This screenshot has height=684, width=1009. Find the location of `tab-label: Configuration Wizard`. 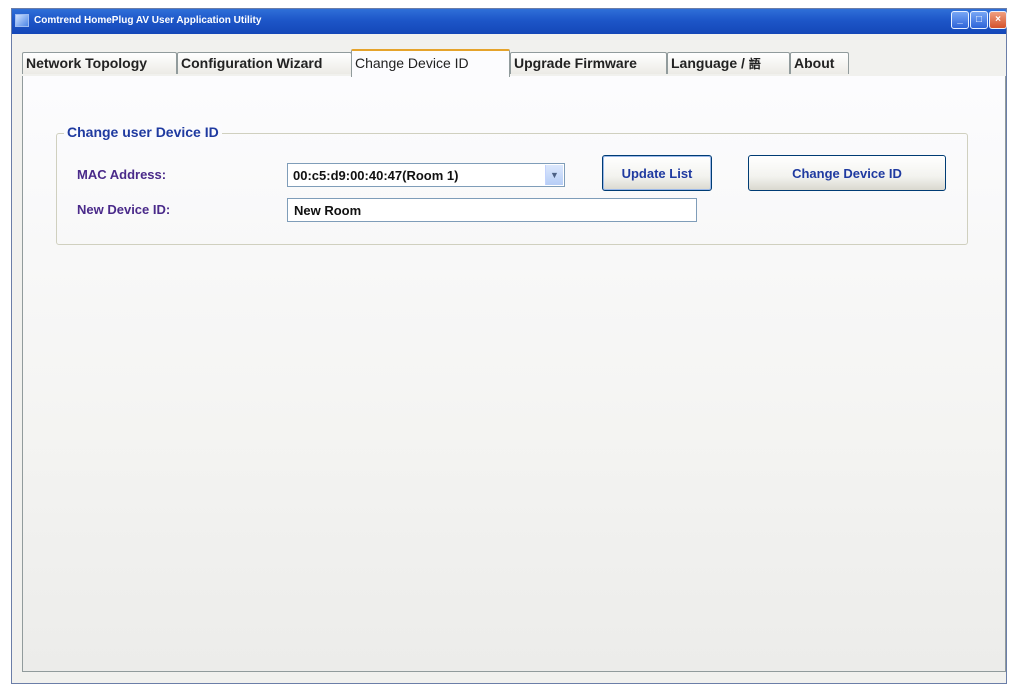

tab-label: Configuration Wizard is located at coordinates (252, 63).